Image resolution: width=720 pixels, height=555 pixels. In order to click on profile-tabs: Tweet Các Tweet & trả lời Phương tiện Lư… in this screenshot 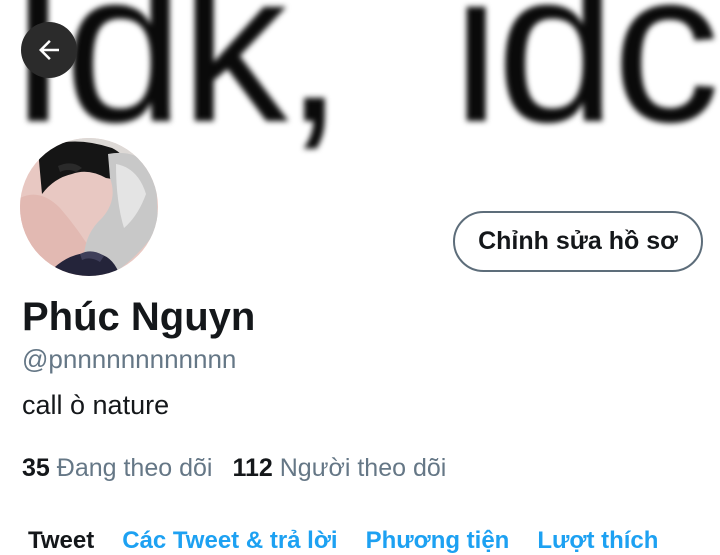, I will do `click(343, 541)`.